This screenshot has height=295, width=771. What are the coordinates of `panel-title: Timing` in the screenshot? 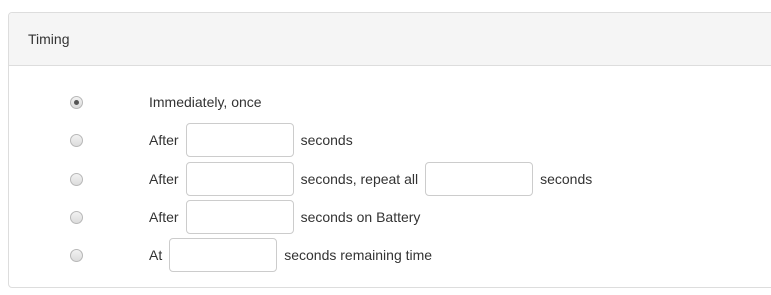 It's located at (49, 39).